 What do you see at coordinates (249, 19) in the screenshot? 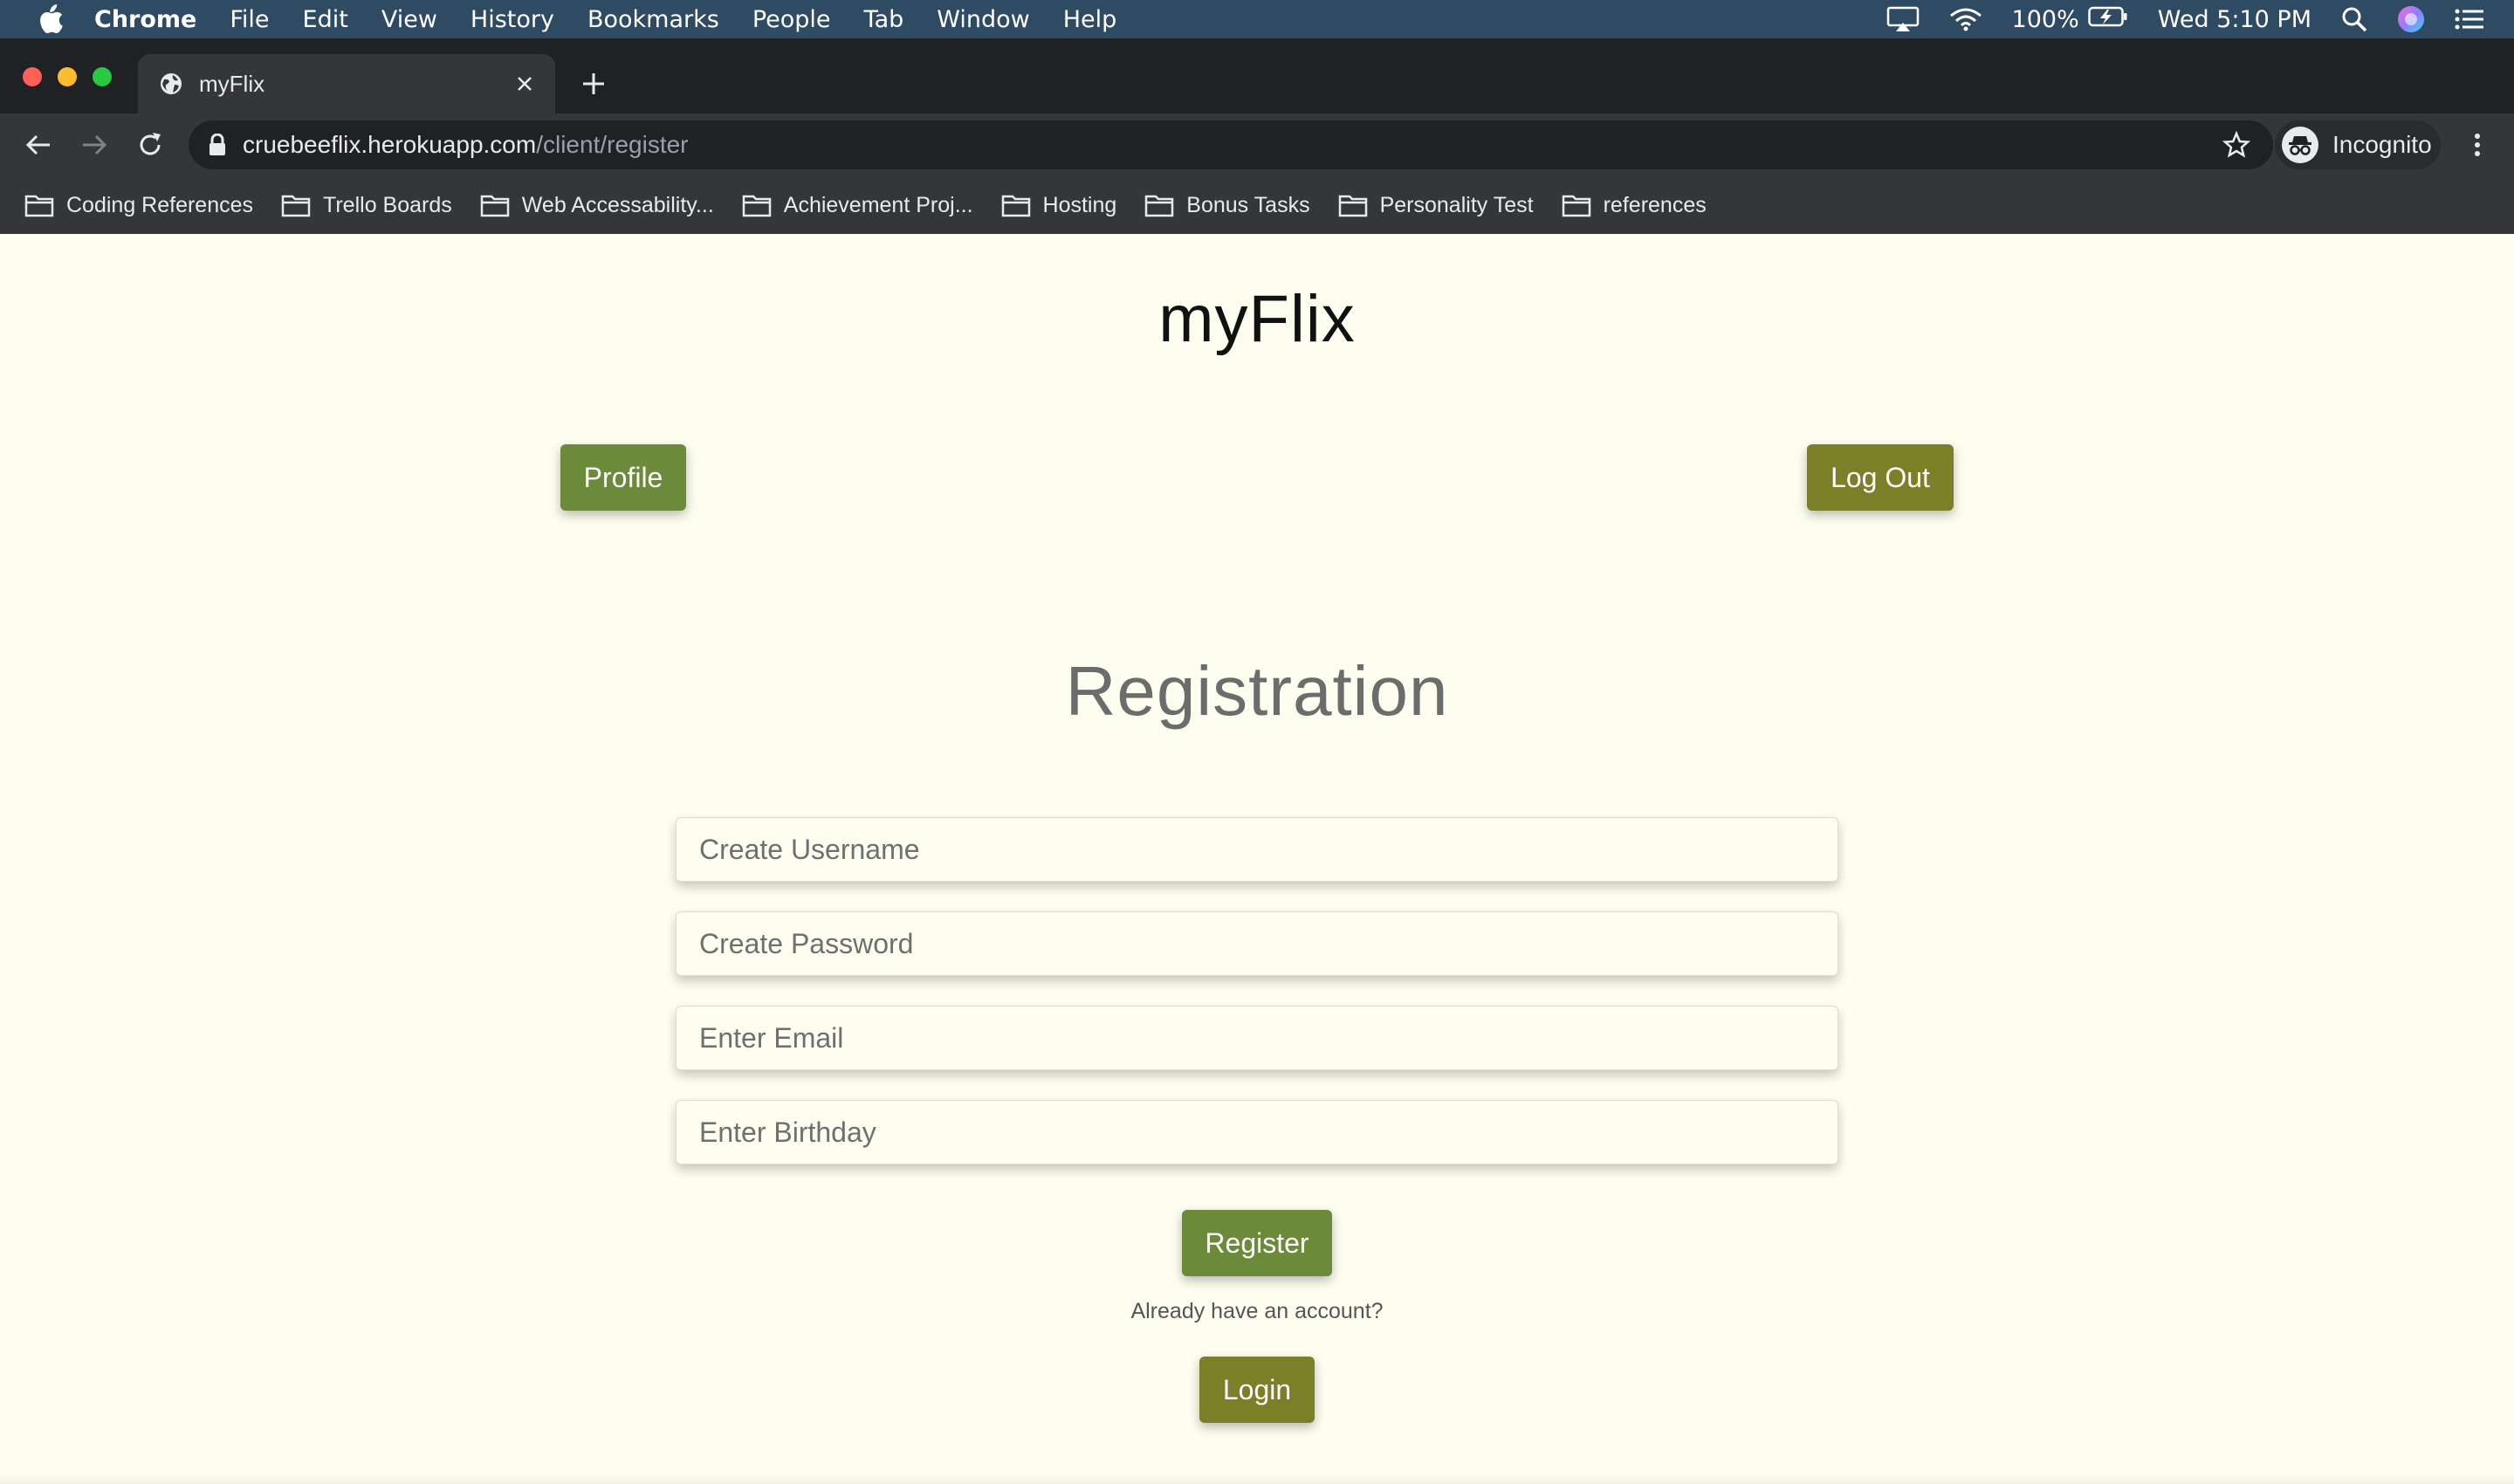
I see `menu-file: File` at bounding box center [249, 19].